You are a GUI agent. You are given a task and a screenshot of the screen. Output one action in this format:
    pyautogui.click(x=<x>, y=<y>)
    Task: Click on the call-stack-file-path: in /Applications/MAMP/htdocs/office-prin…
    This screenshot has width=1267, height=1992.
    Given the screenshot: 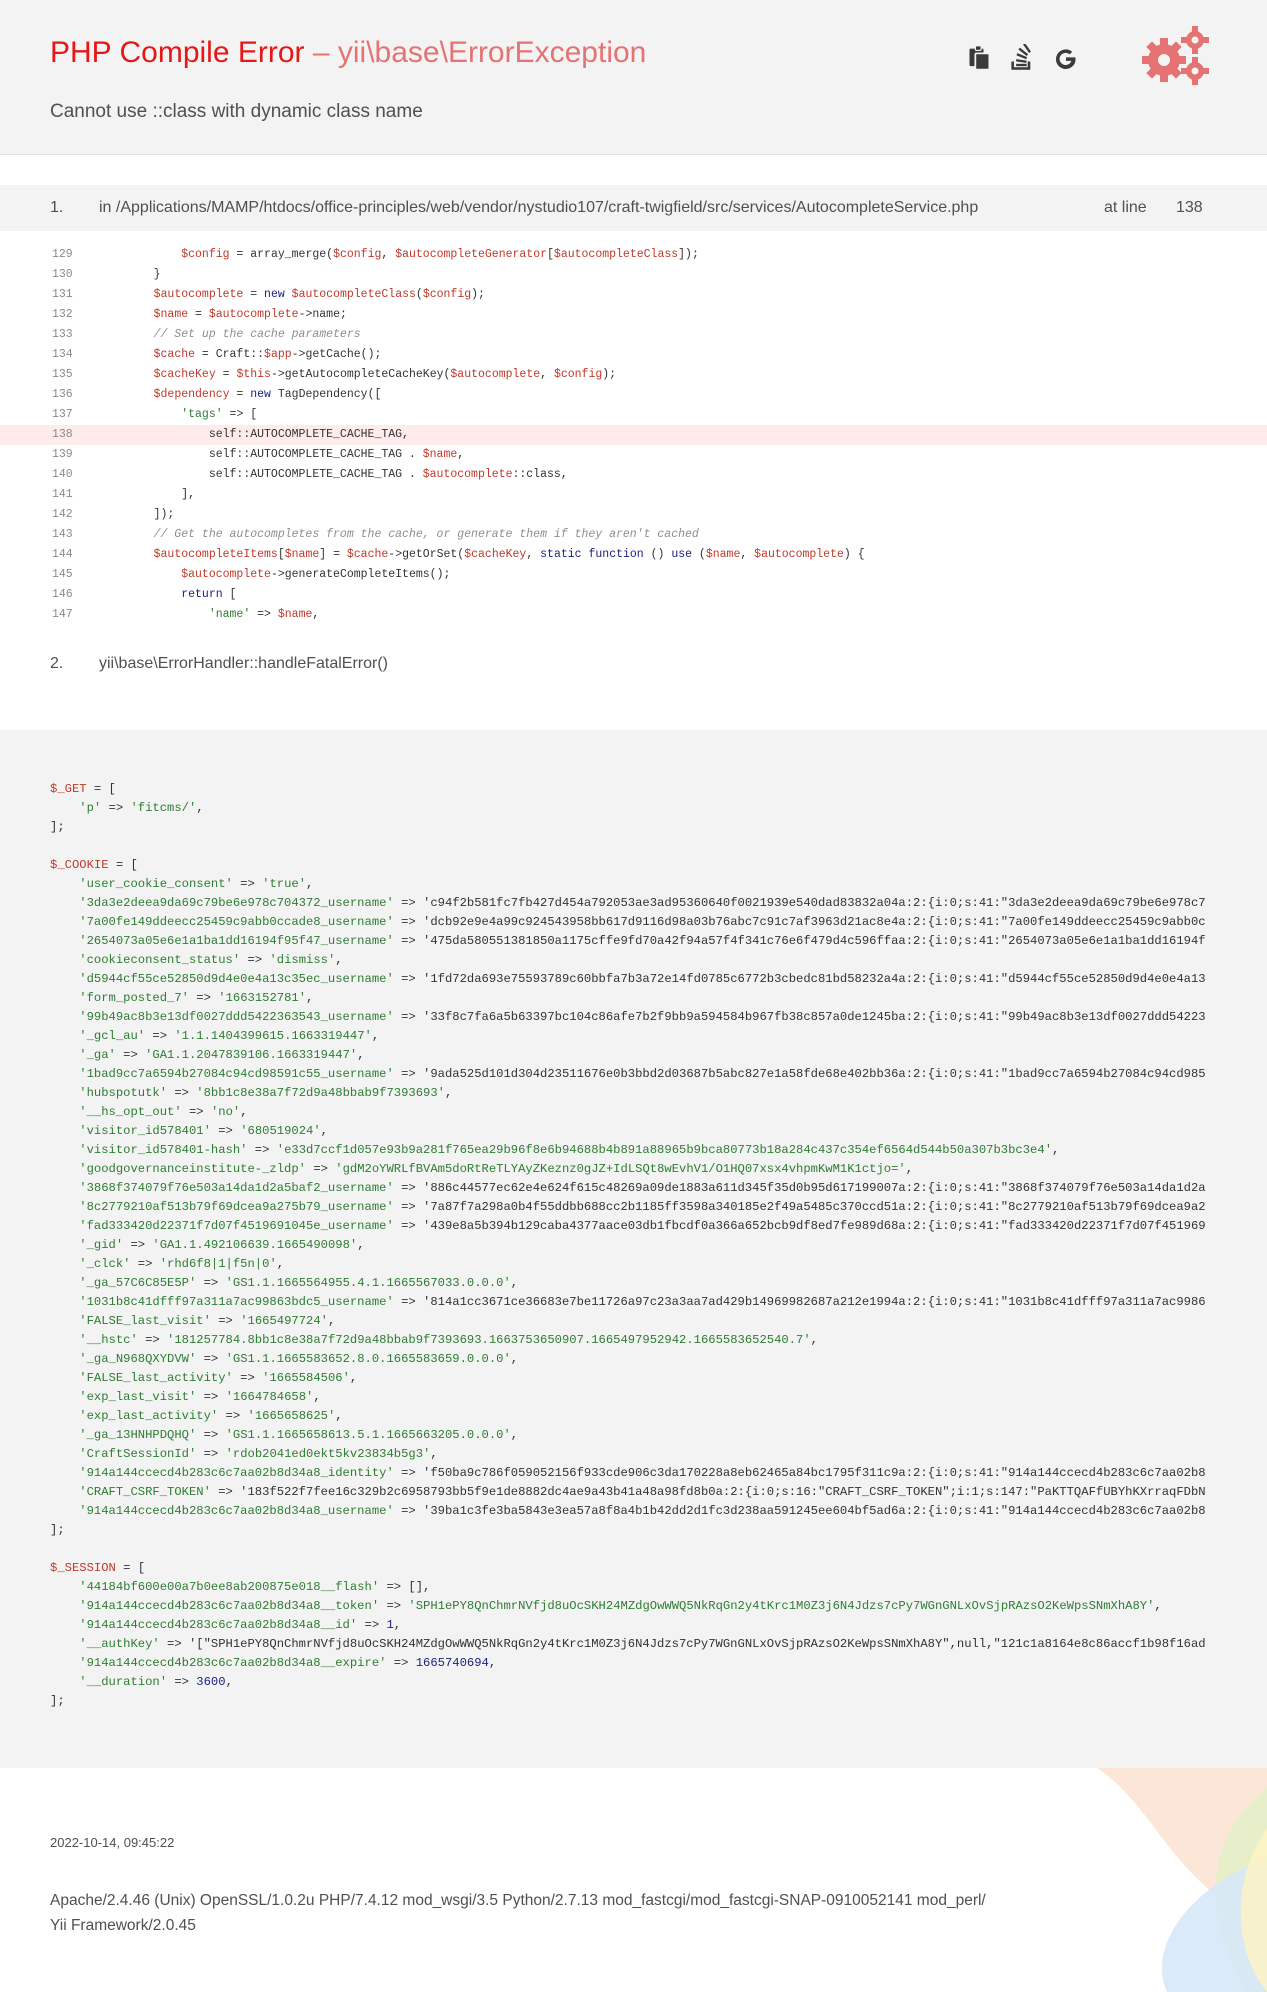 What is the action you would take?
    pyautogui.click(x=539, y=207)
    